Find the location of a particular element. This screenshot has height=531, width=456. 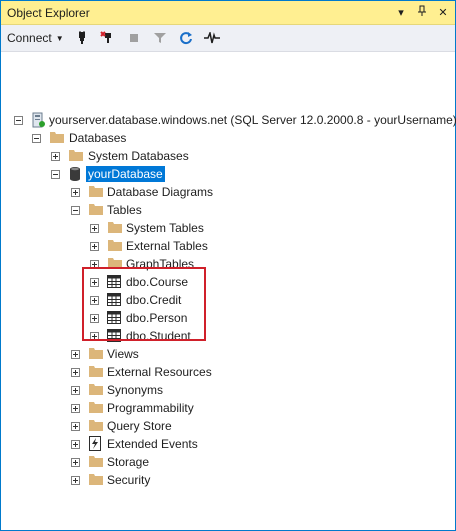

your-database-label: yourDatabase is located at coordinates (125, 174).